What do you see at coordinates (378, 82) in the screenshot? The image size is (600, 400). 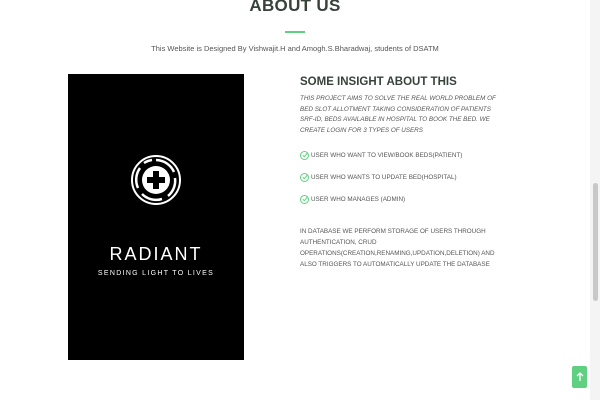 I see `content-heading: SOME INSIGHT ABOUT THIS` at bounding box center [378, 82].